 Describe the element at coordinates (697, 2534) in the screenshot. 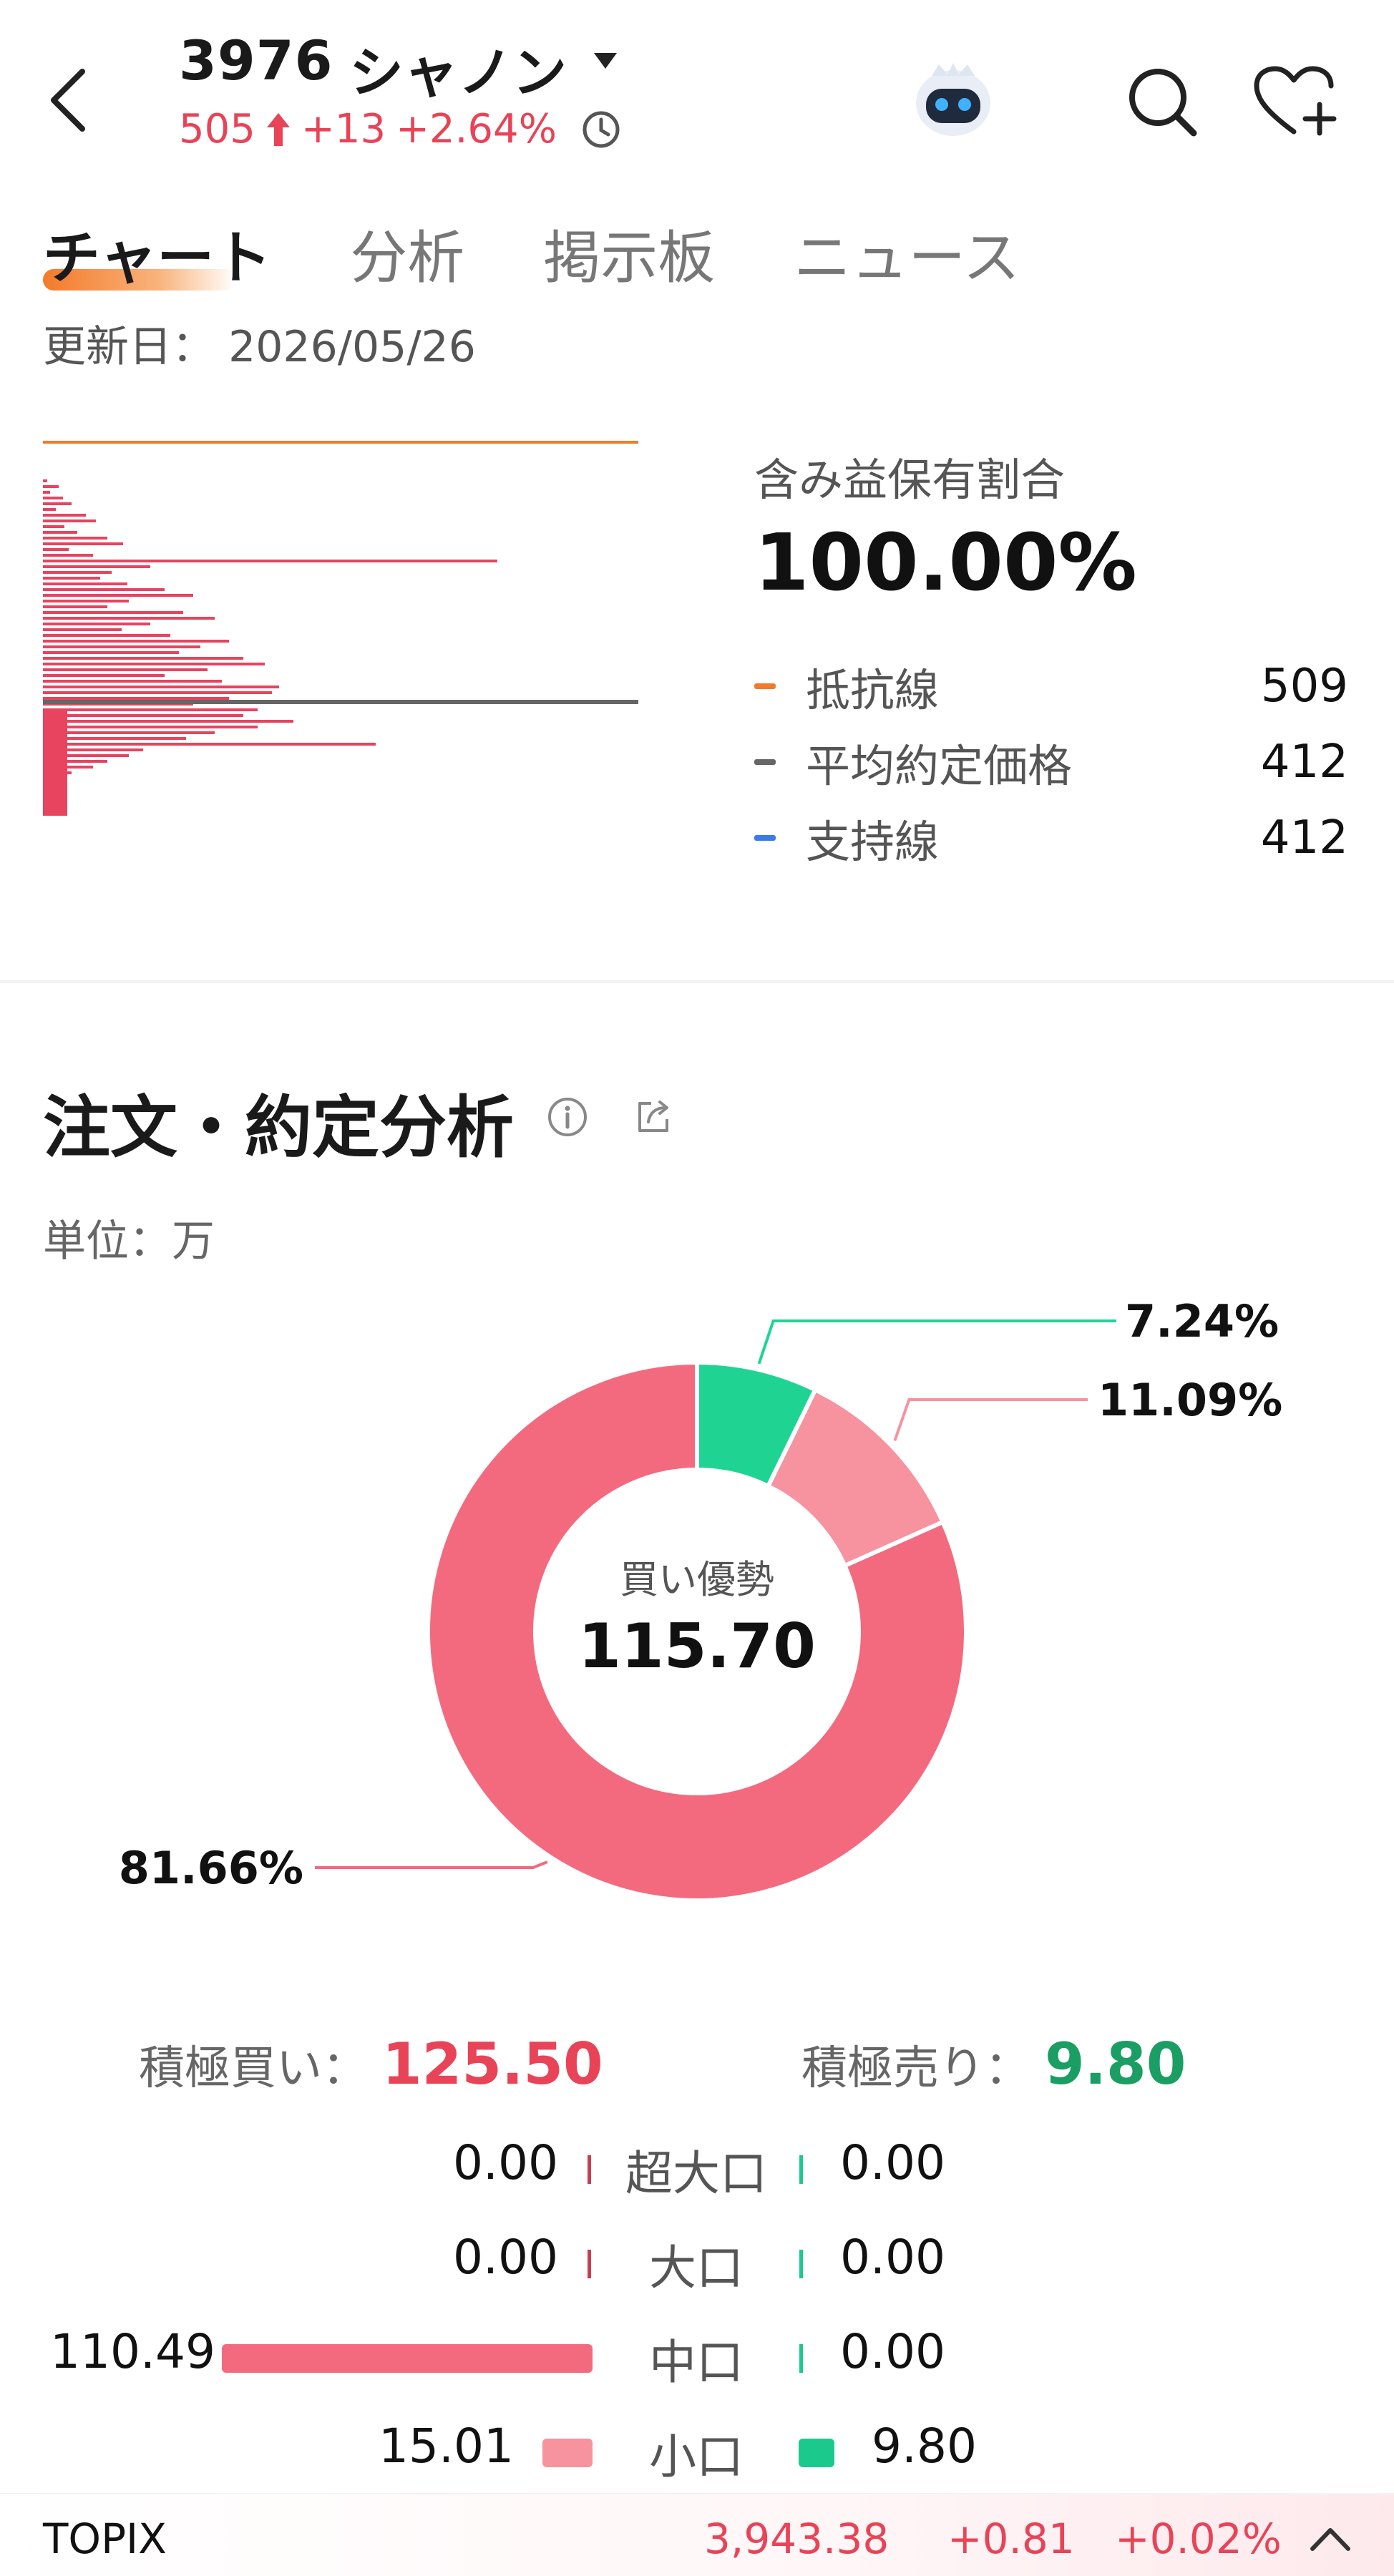

I see `index-ticker-bar: TOPIX 3,943.38 +0.81 +0.02%` at that location.